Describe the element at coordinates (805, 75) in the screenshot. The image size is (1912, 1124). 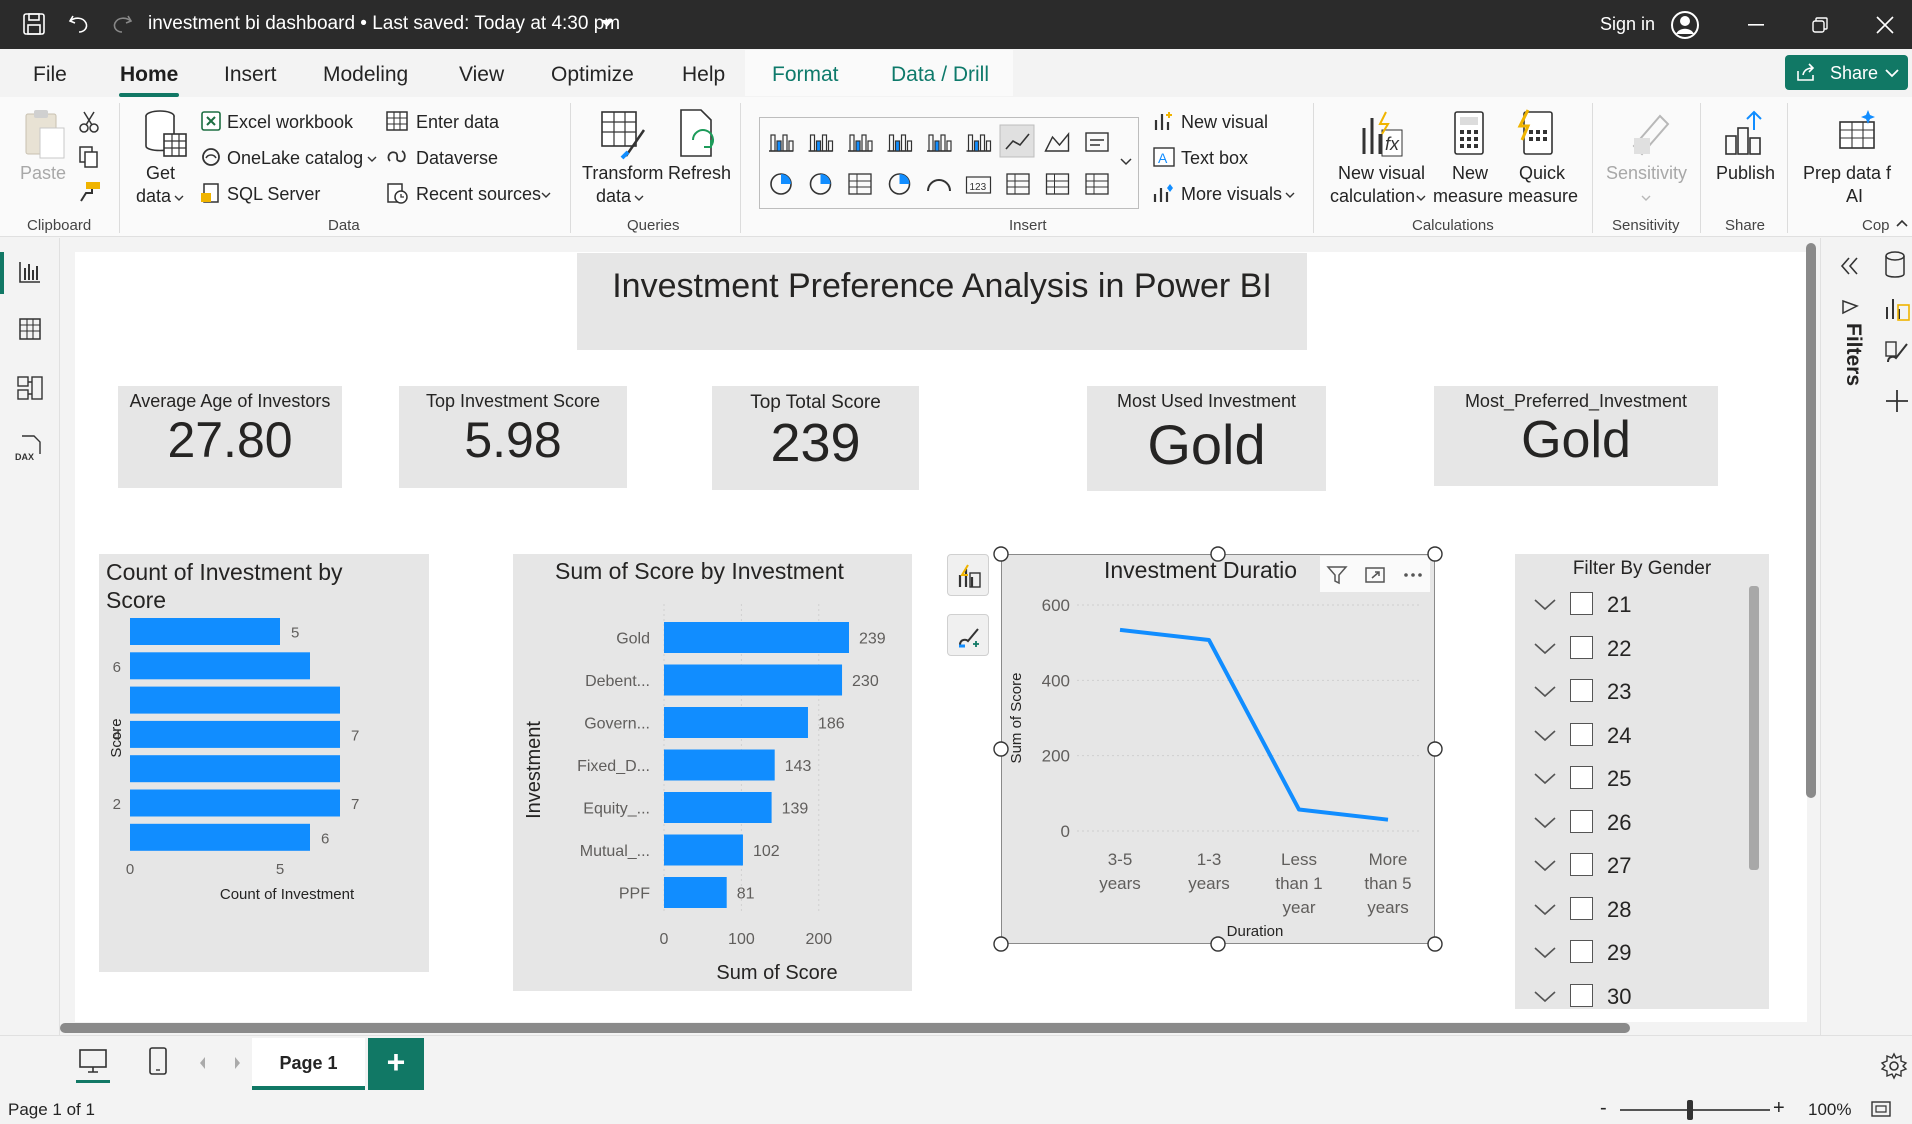
I see `tab-format: Format` at that location.